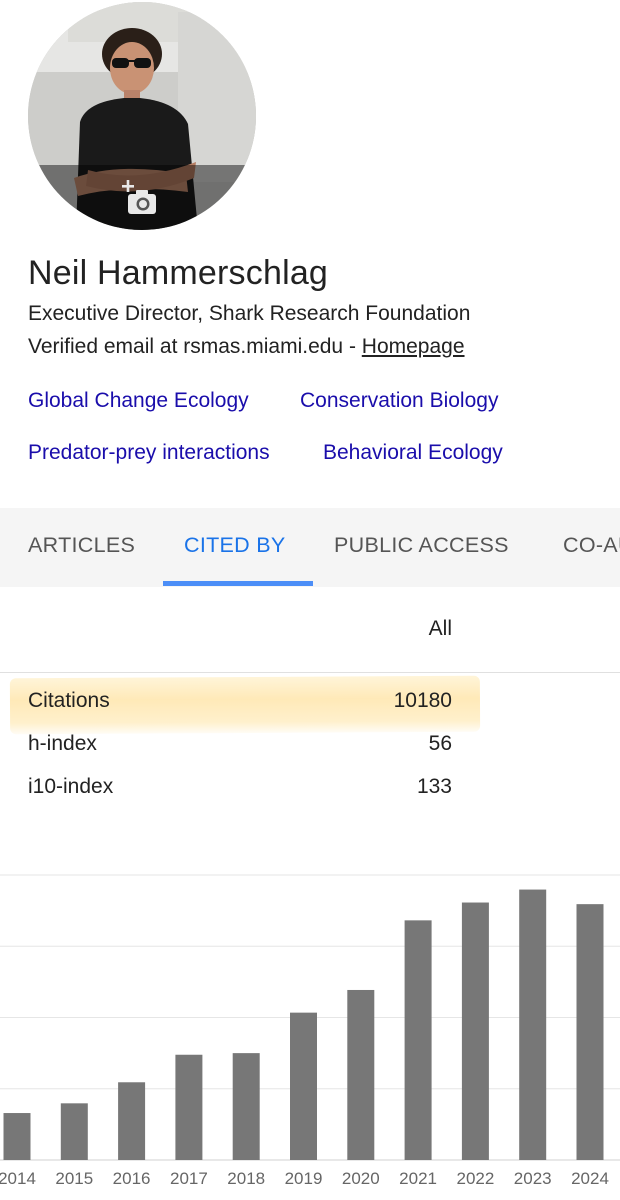 The image size is (620, 1200). Describe the element at coordinates (74, 1131) in the screenshot. I see `chart-bar-2015` at that location.